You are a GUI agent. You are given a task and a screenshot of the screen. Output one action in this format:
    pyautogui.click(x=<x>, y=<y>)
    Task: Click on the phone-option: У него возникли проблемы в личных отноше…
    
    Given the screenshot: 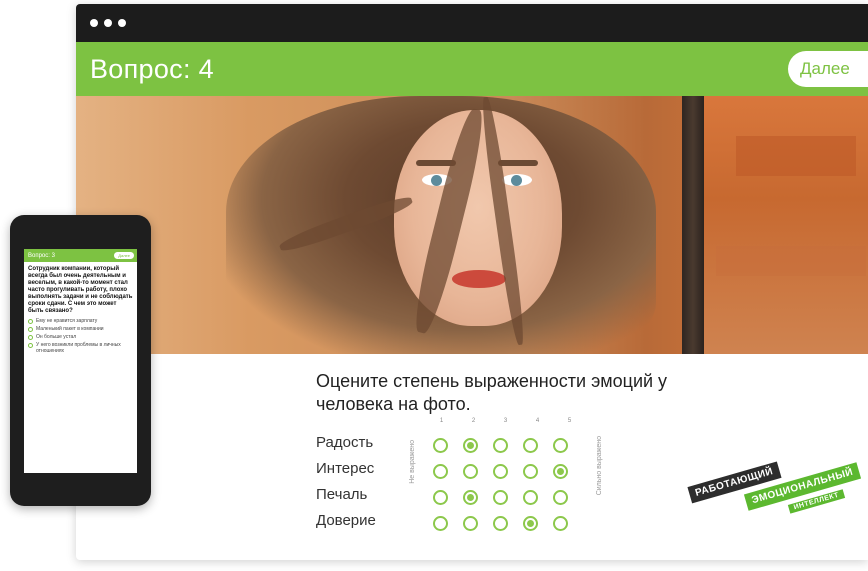 What is the action you would take?
    pyautogui.click(x=80, y=348)
    